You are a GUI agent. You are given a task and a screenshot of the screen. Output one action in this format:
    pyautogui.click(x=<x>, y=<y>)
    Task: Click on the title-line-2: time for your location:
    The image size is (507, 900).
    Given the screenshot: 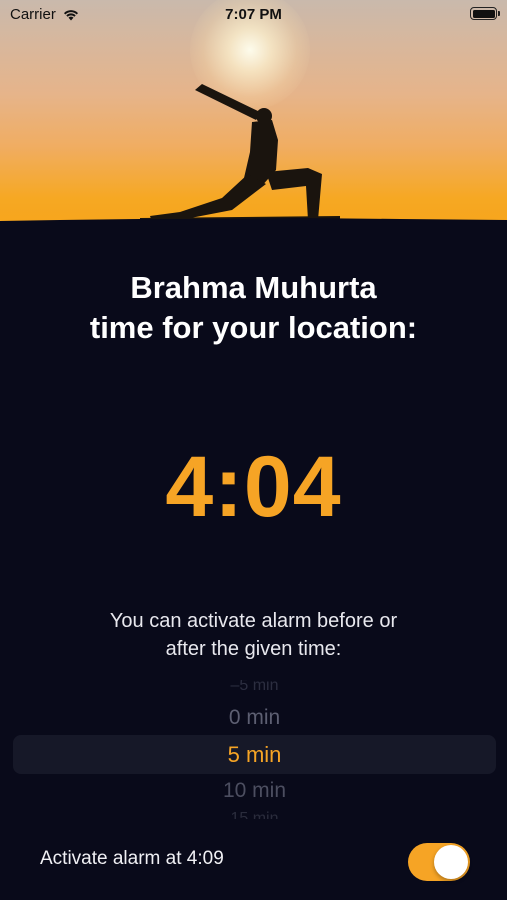 What is the action you would take?
    pyautogui.click(x=253, y=327)
    